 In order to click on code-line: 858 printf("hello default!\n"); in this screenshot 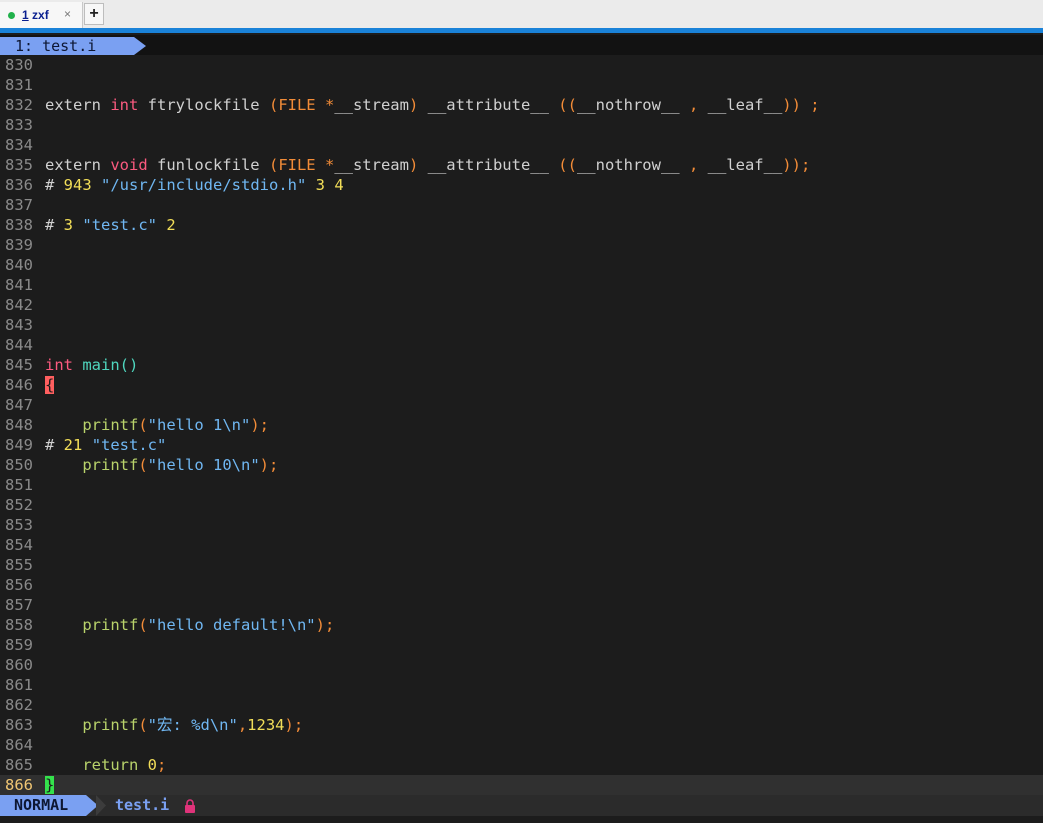, I will do `click(521, 625)`.